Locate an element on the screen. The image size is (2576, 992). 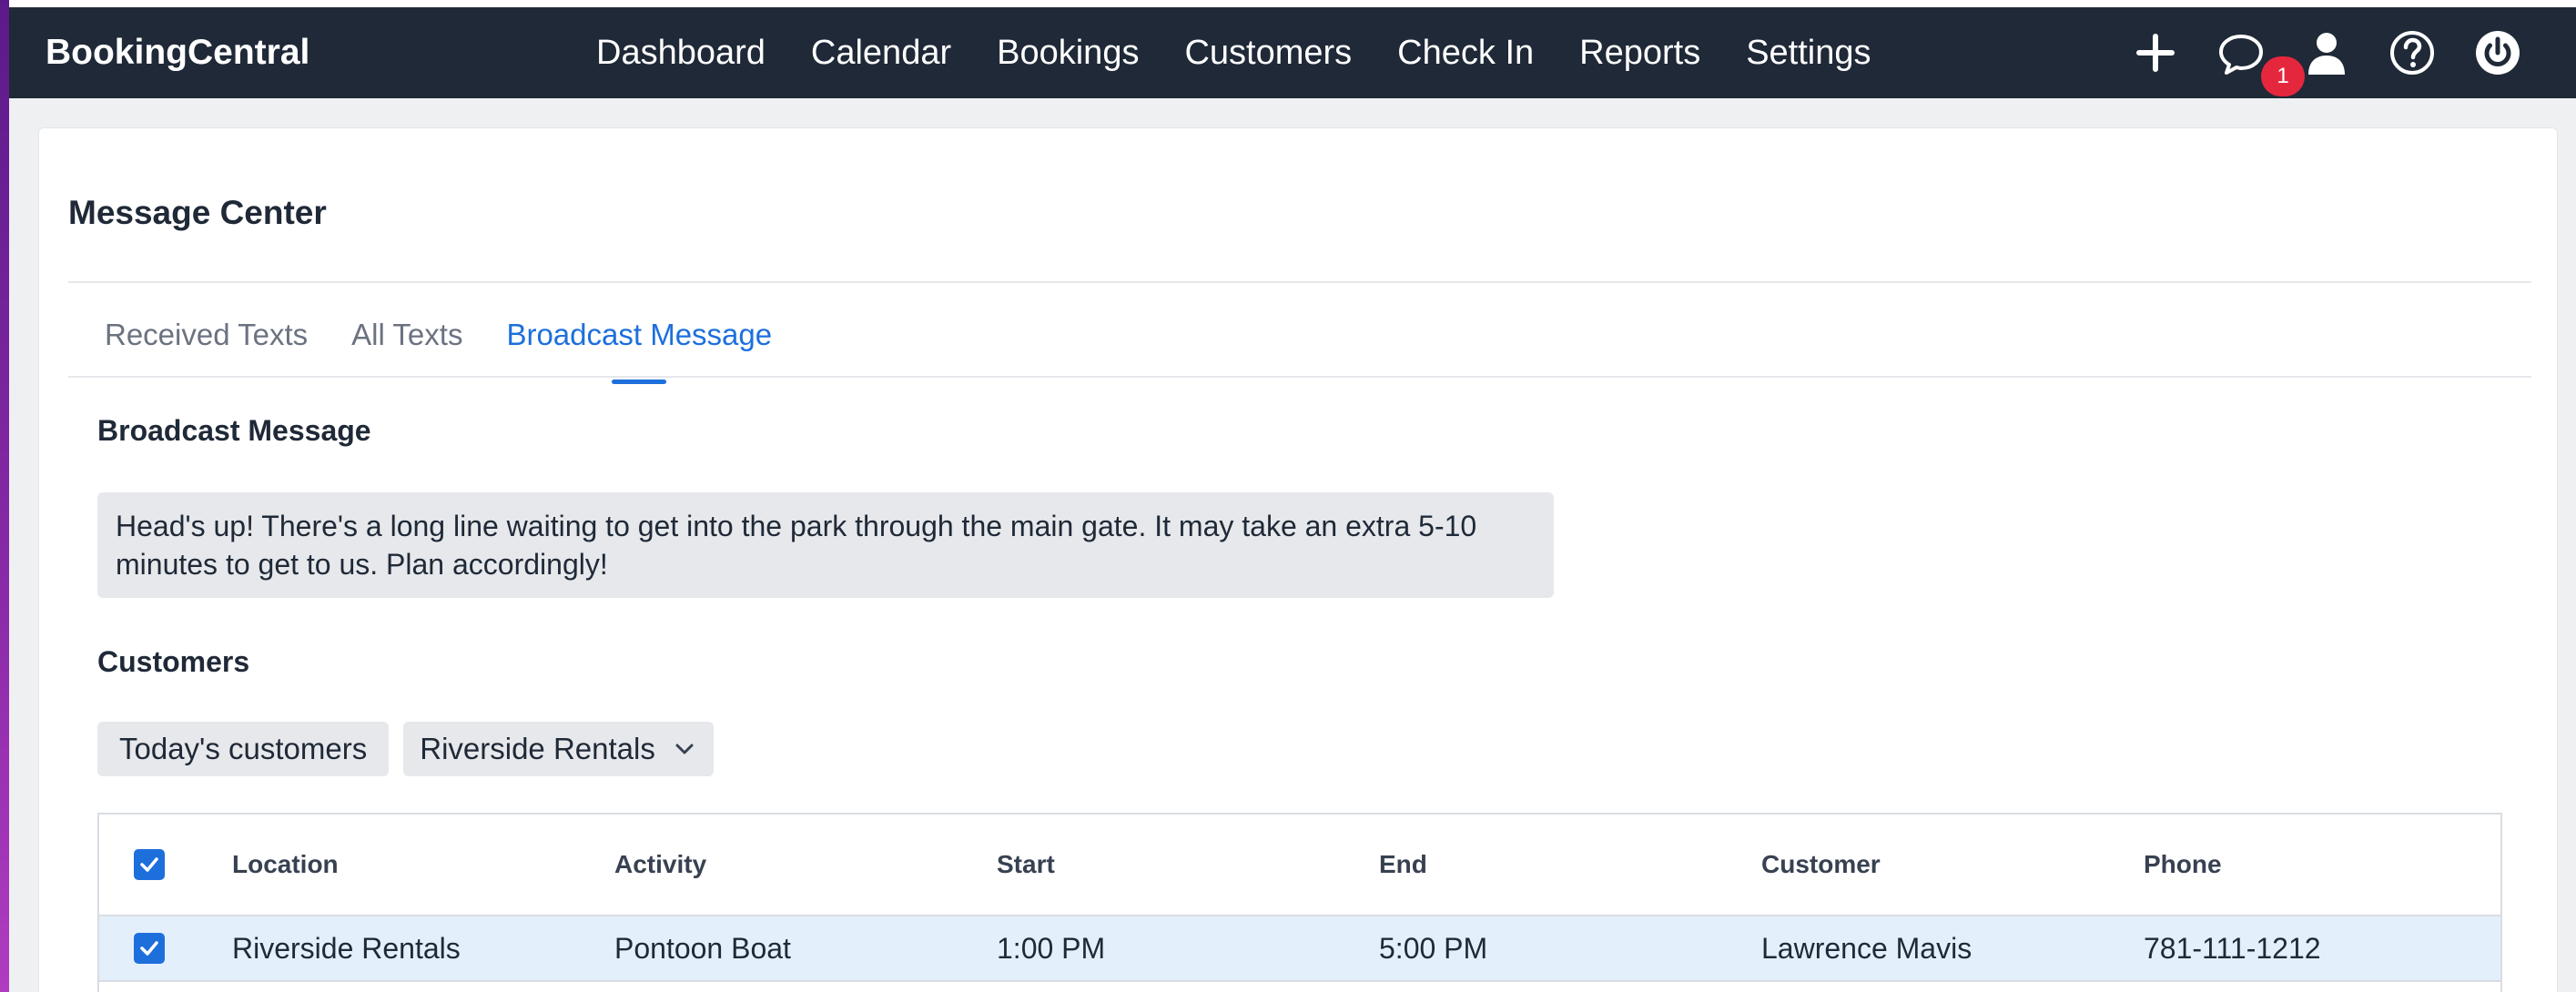
help-icon is located at coordinates (2412, 53).